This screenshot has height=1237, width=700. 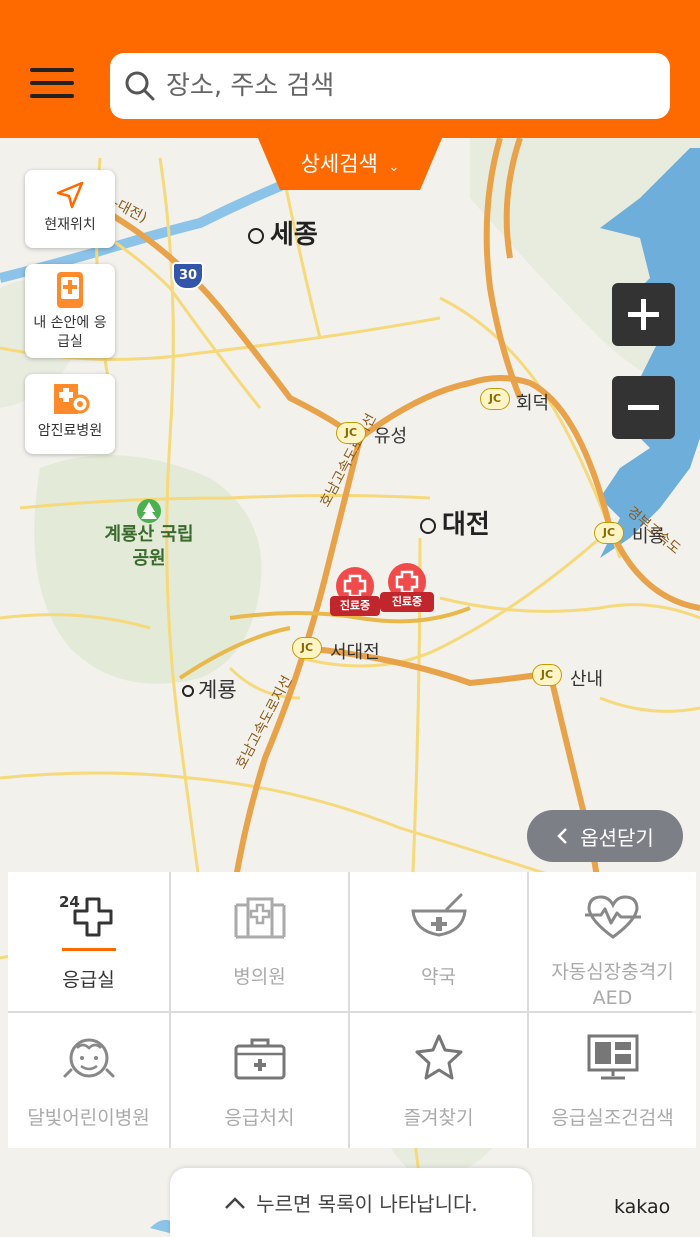 I want to click on jc-marker-hoedeok: JC, so click(x=495, y=399).